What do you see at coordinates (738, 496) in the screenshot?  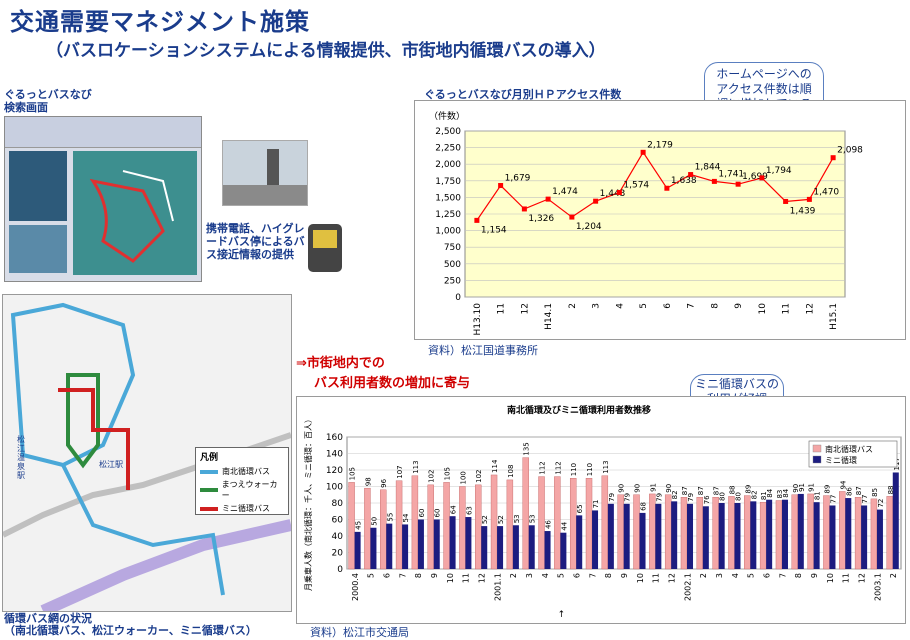 I see `bar-value-label: 80` at bounding box center [738, 496].